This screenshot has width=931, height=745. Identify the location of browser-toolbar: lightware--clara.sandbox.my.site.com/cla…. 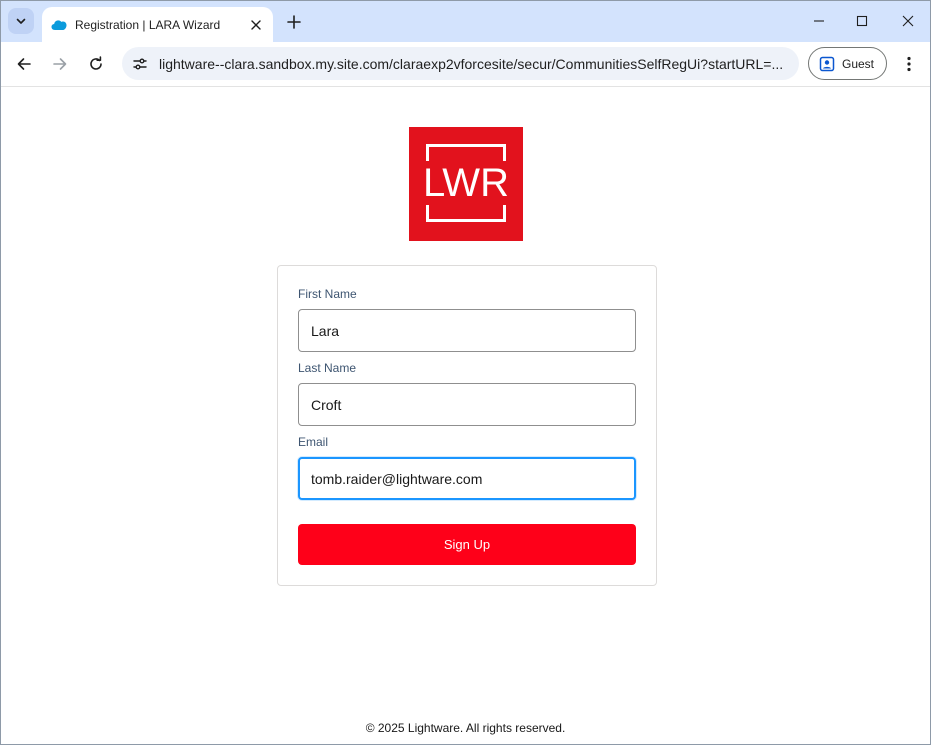
(465, 64).